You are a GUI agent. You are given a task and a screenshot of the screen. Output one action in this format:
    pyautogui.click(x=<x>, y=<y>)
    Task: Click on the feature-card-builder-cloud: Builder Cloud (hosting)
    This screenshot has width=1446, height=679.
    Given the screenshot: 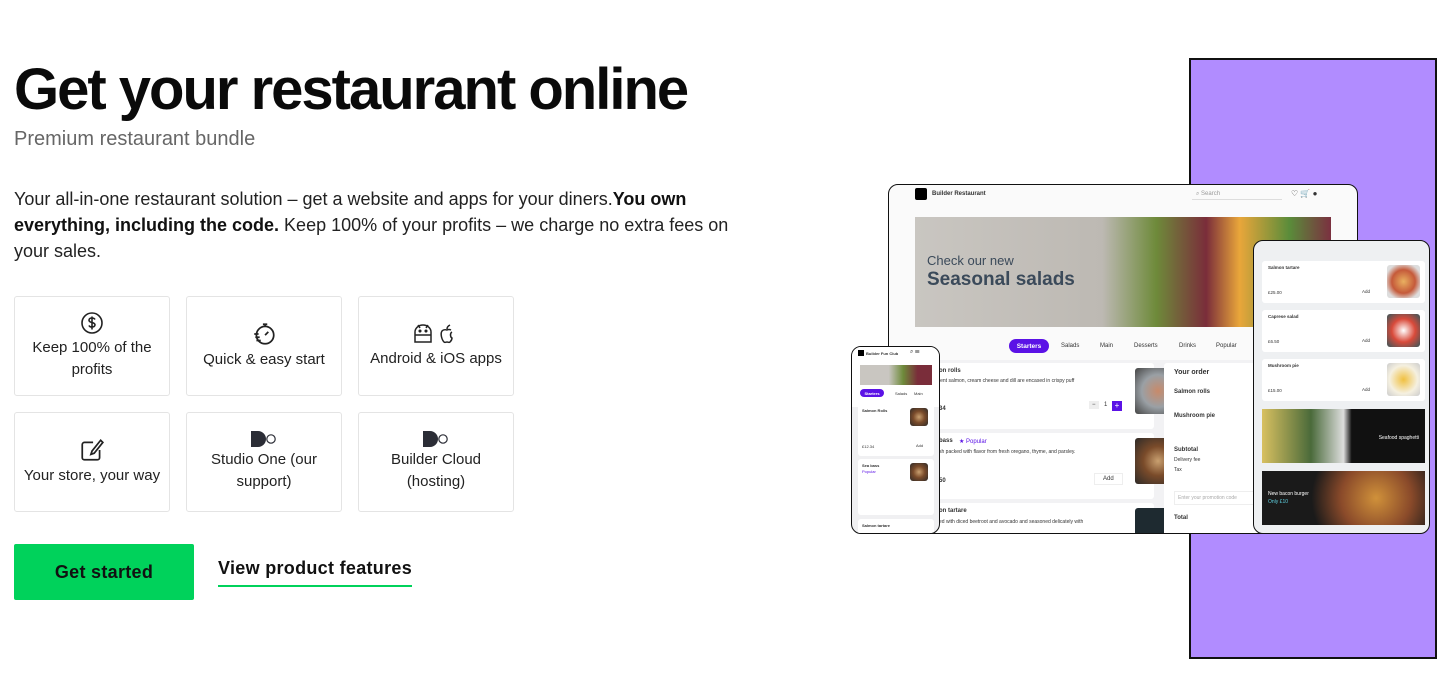 What is the action you would take?
    pyautogui.click(x=436, y=462)
    